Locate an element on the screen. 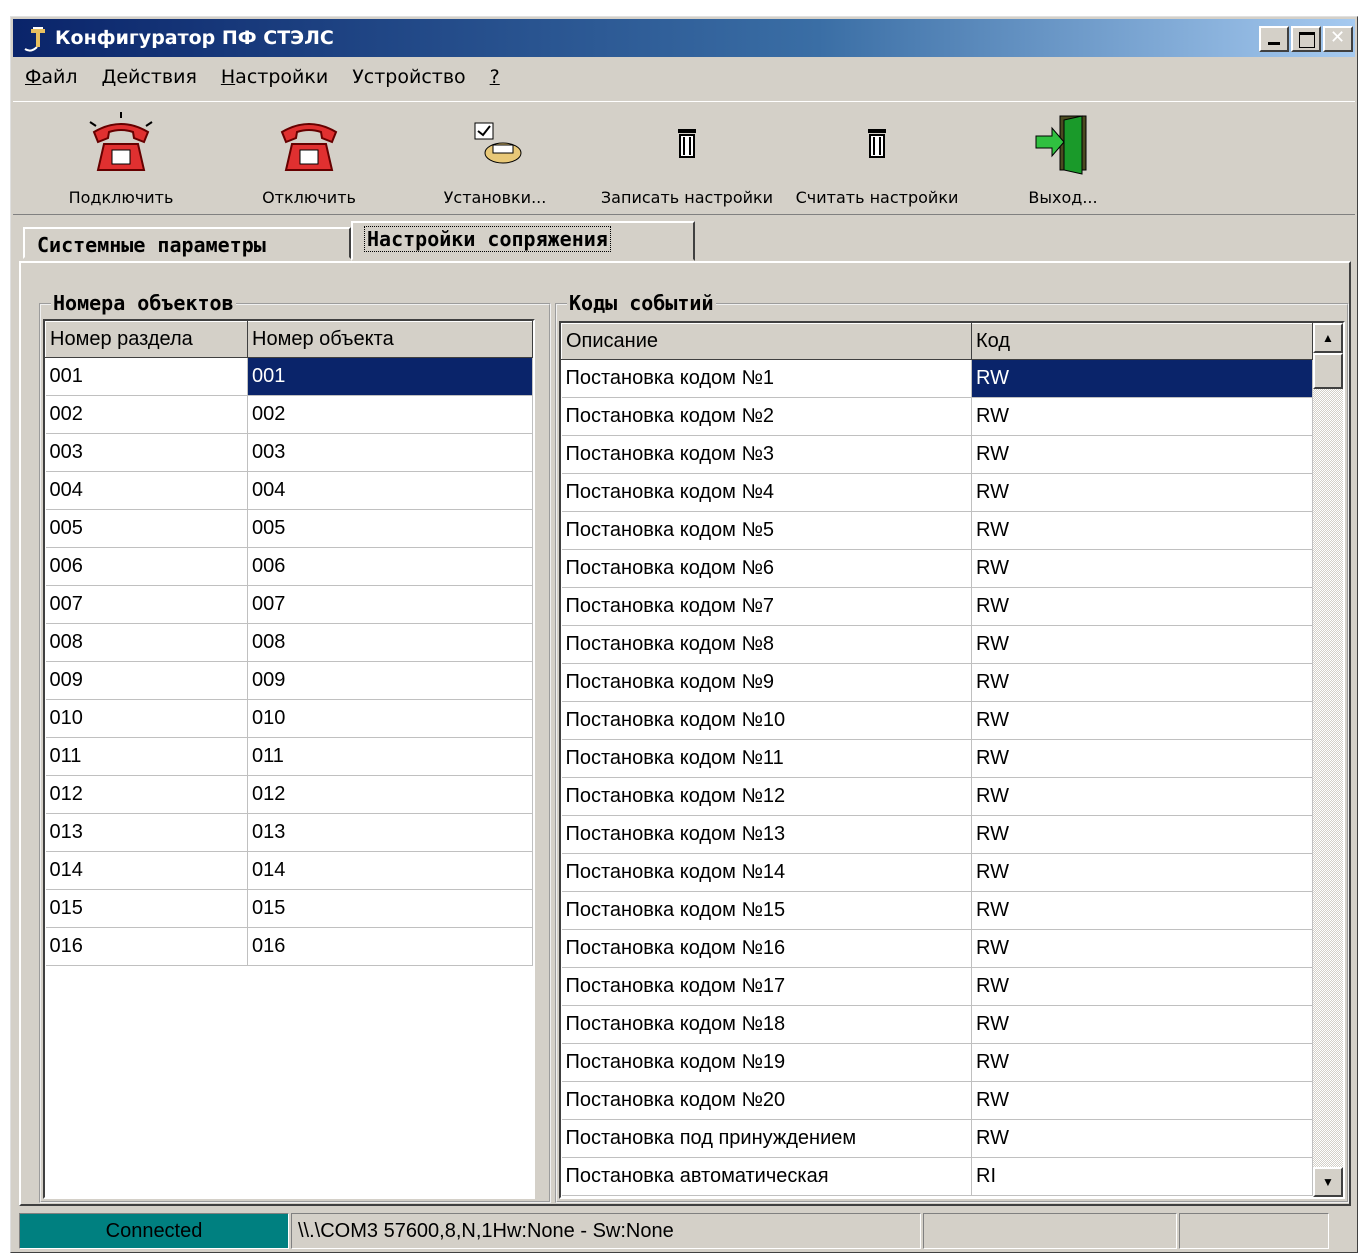 This screenshot has width=1362, height=1253. column-header-section: Номер раздела is located at coordinates (146, 339).